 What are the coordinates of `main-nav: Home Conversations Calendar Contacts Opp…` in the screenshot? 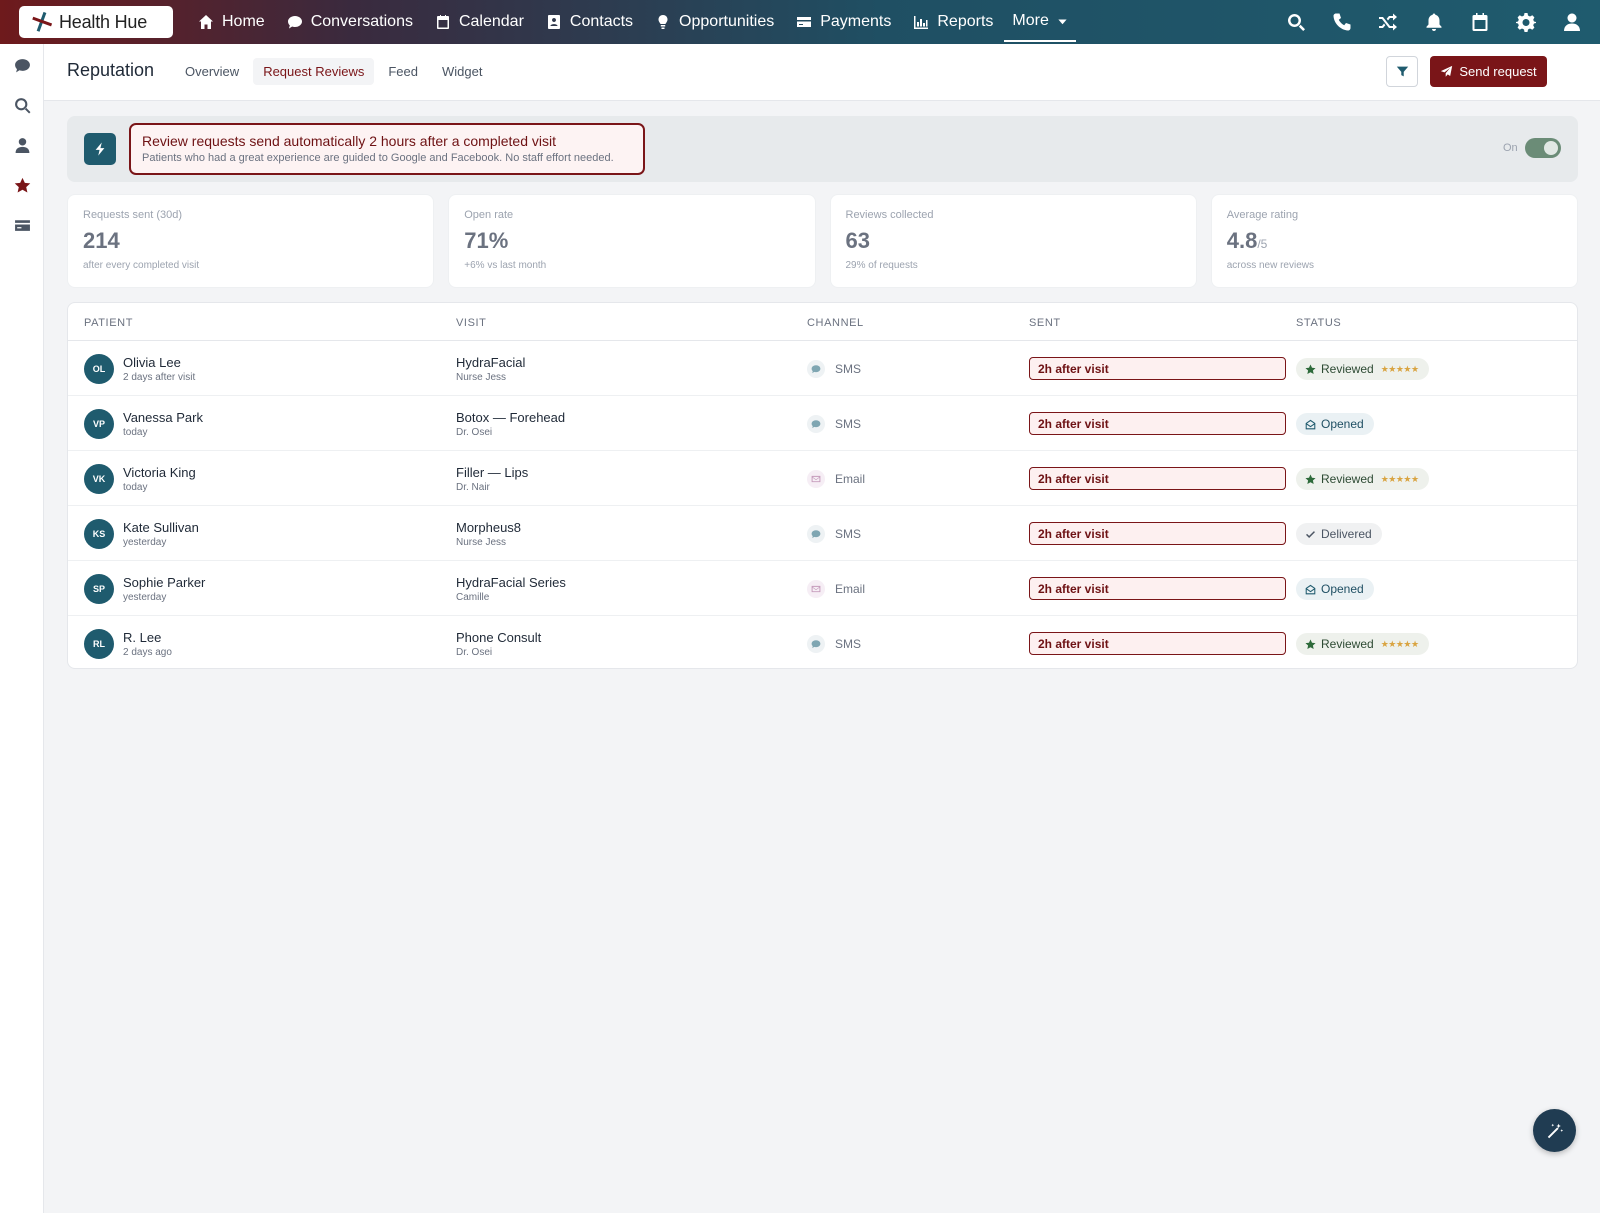 It's located at (631, 22).